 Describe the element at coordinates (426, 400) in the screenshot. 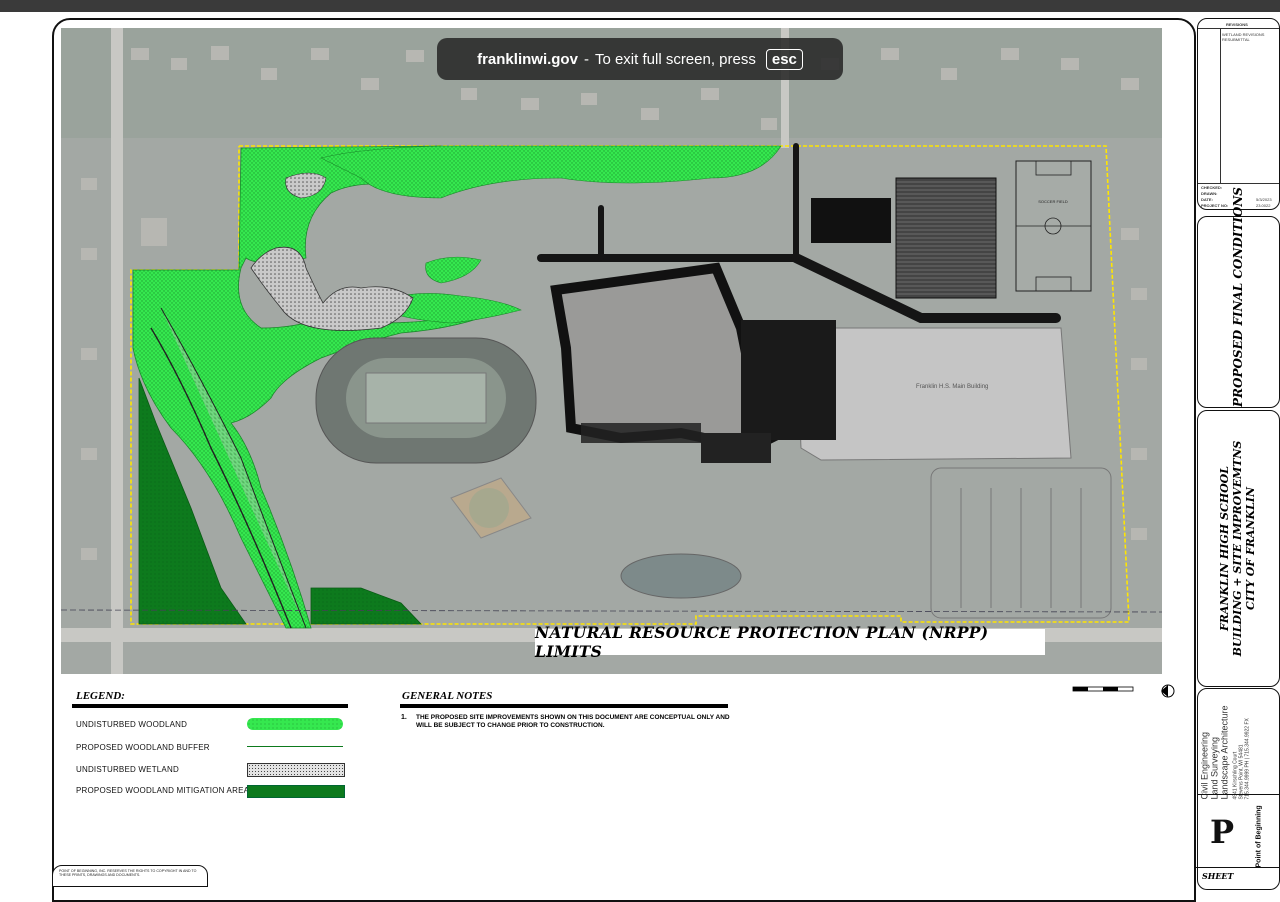

I see `stadium` at that location.